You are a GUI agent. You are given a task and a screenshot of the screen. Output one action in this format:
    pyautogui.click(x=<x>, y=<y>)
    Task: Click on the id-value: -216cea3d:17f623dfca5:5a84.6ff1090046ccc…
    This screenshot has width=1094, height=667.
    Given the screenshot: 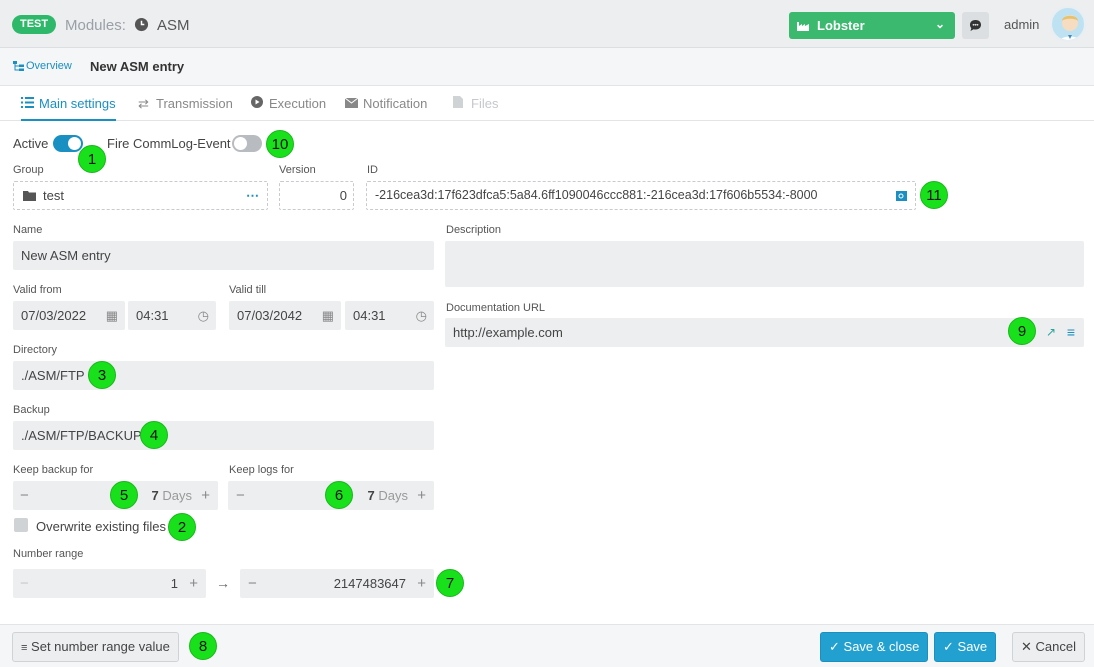 What is the action you would take?
    pyautogui.click(x=596, y=195)
    